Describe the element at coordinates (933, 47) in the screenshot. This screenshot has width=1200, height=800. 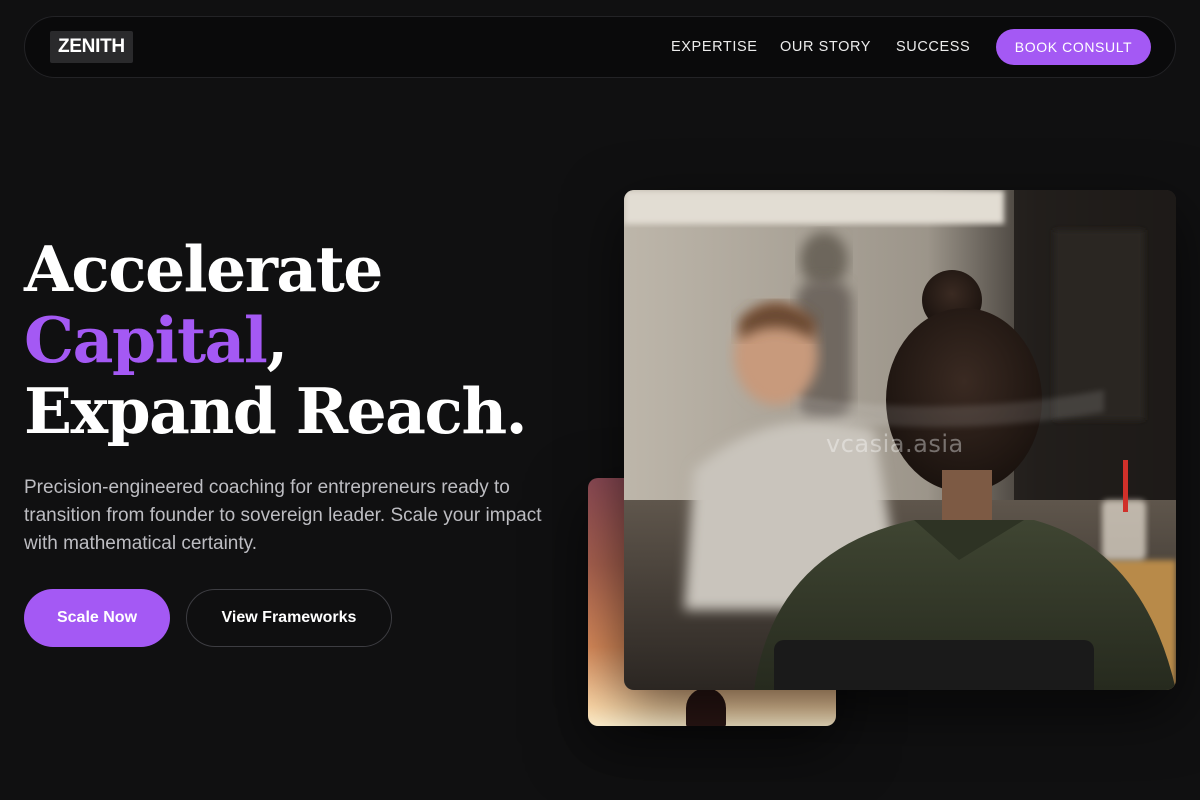
I see `nav-link-success: SUCCESS` at that location.